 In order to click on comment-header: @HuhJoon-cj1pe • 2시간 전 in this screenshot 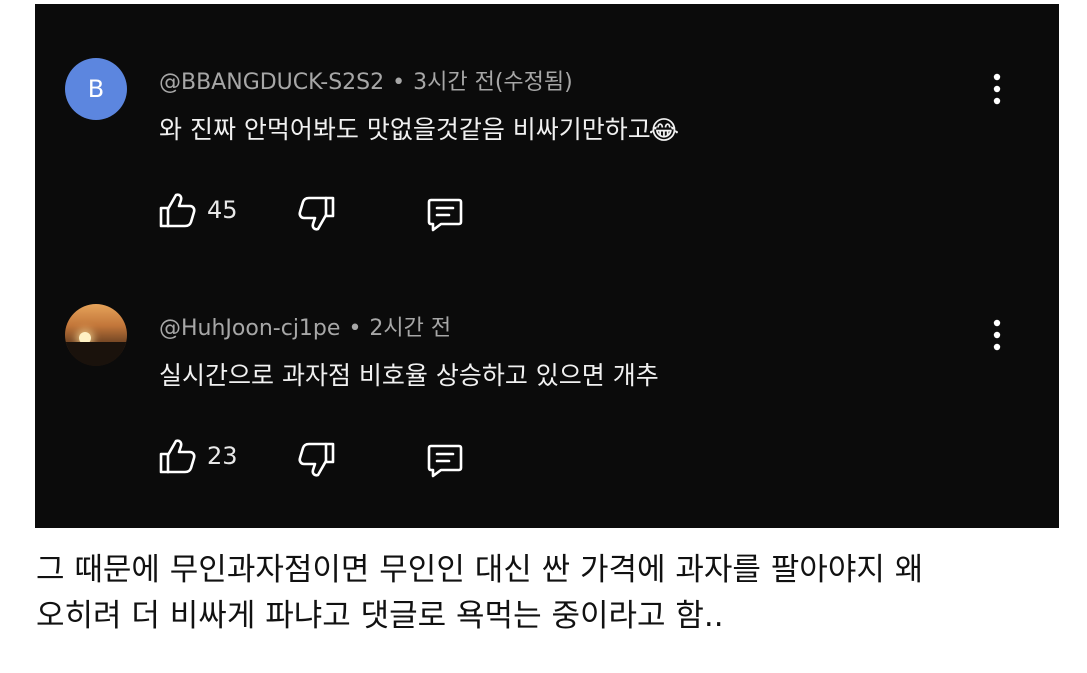, I will do `click(305, 326)`.